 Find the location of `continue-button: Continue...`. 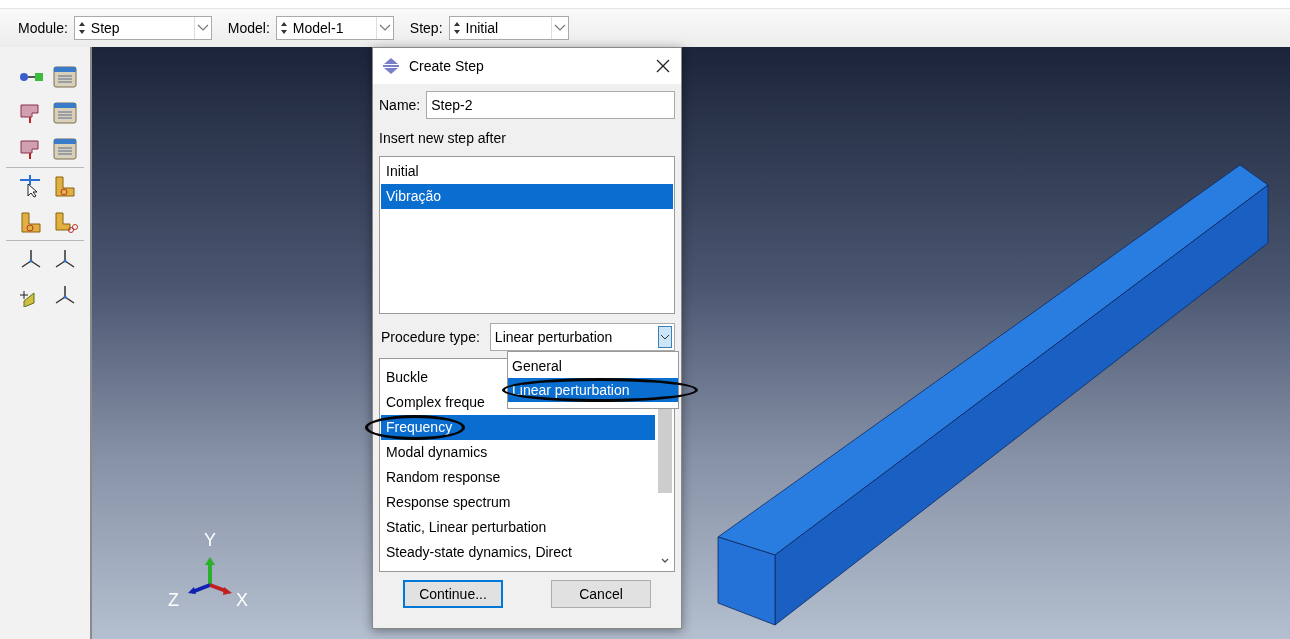

continue-button: Continue... is located at coordinates (453, 594).